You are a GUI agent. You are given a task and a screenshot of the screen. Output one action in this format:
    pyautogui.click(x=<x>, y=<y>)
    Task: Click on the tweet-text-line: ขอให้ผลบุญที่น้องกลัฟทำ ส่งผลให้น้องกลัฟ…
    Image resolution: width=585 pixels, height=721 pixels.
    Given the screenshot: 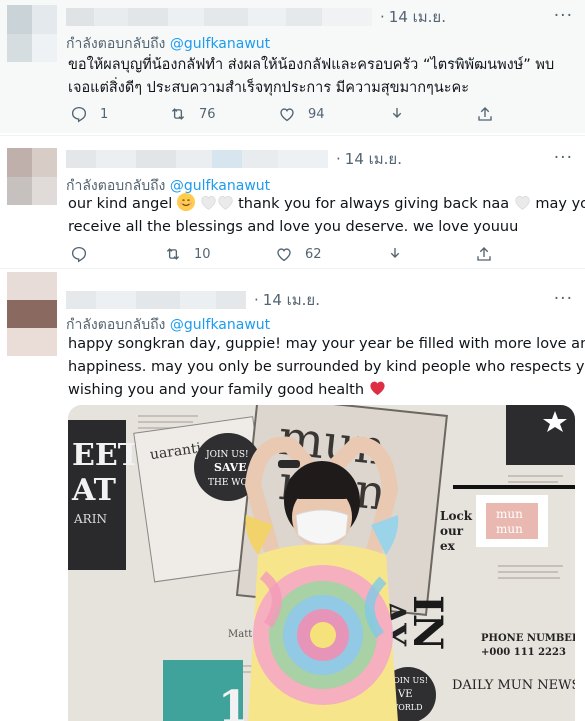 What is the action you would take?
    pyautogui.click(x=311, y=65)
    